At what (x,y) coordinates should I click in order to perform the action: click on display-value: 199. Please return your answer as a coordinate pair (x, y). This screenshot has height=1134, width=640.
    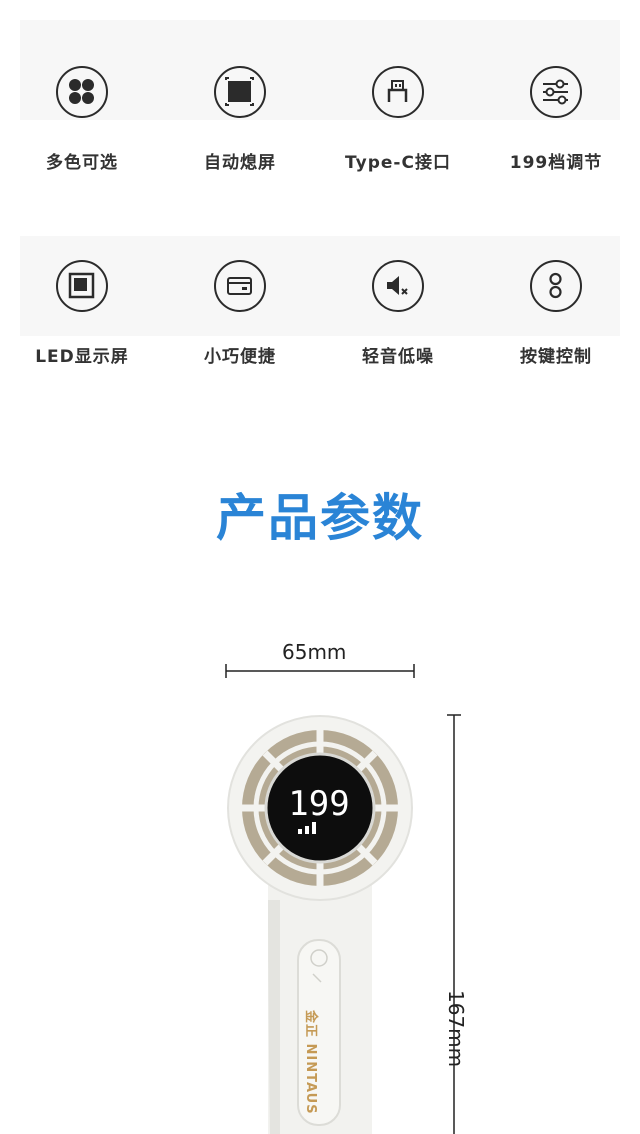
    Looking at the image, I should click on (318, 804).